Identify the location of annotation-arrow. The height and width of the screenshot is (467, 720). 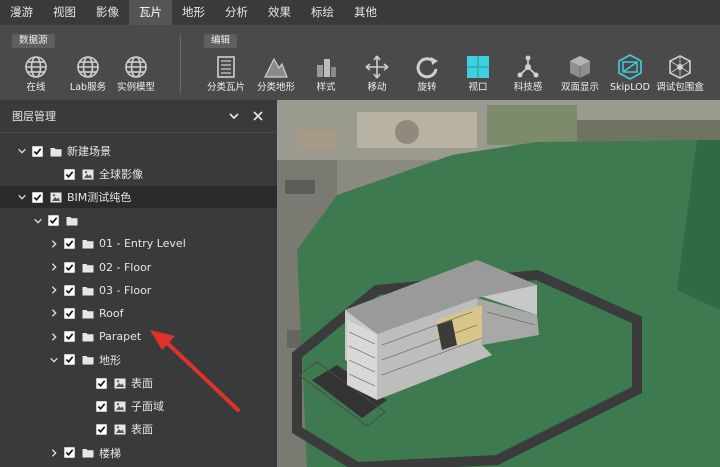
(195, 371).